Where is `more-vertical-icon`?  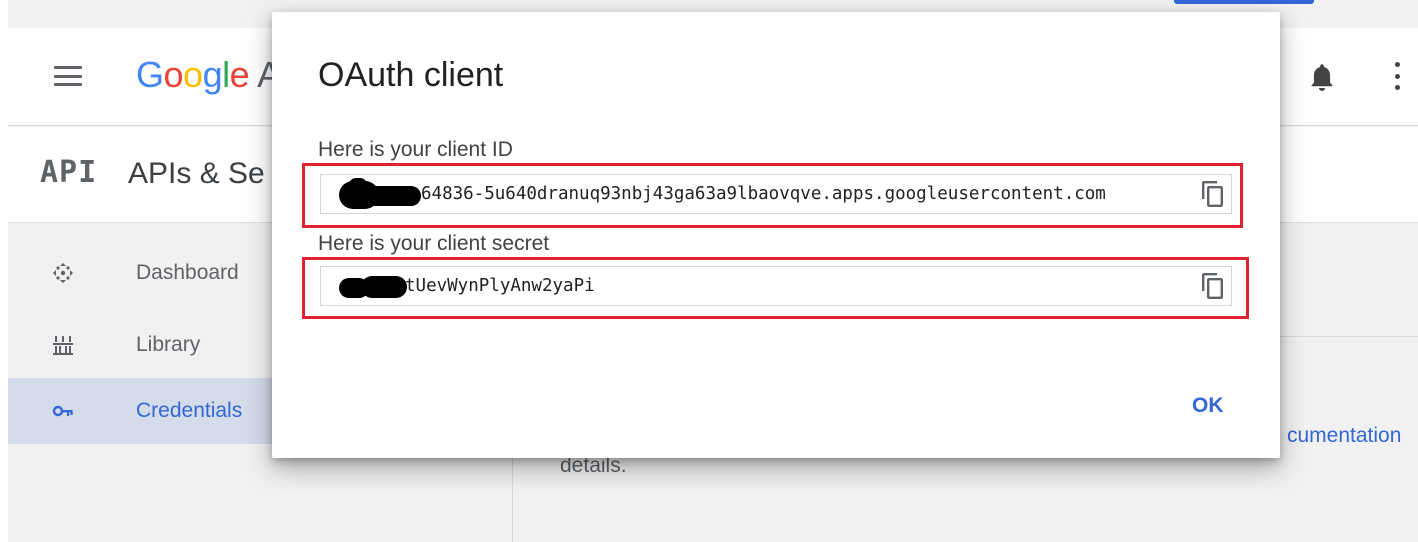 more-vertical-icon is located at coordinates (1397, 76).